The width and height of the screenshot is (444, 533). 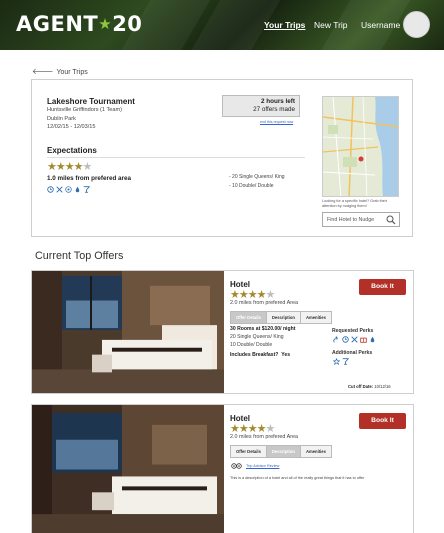 What do you see at coordinates (369, 386) in the screenshot?
I see `cutoff-date: Cut off Date: 10/12/16` at bounding box center [369, 386].